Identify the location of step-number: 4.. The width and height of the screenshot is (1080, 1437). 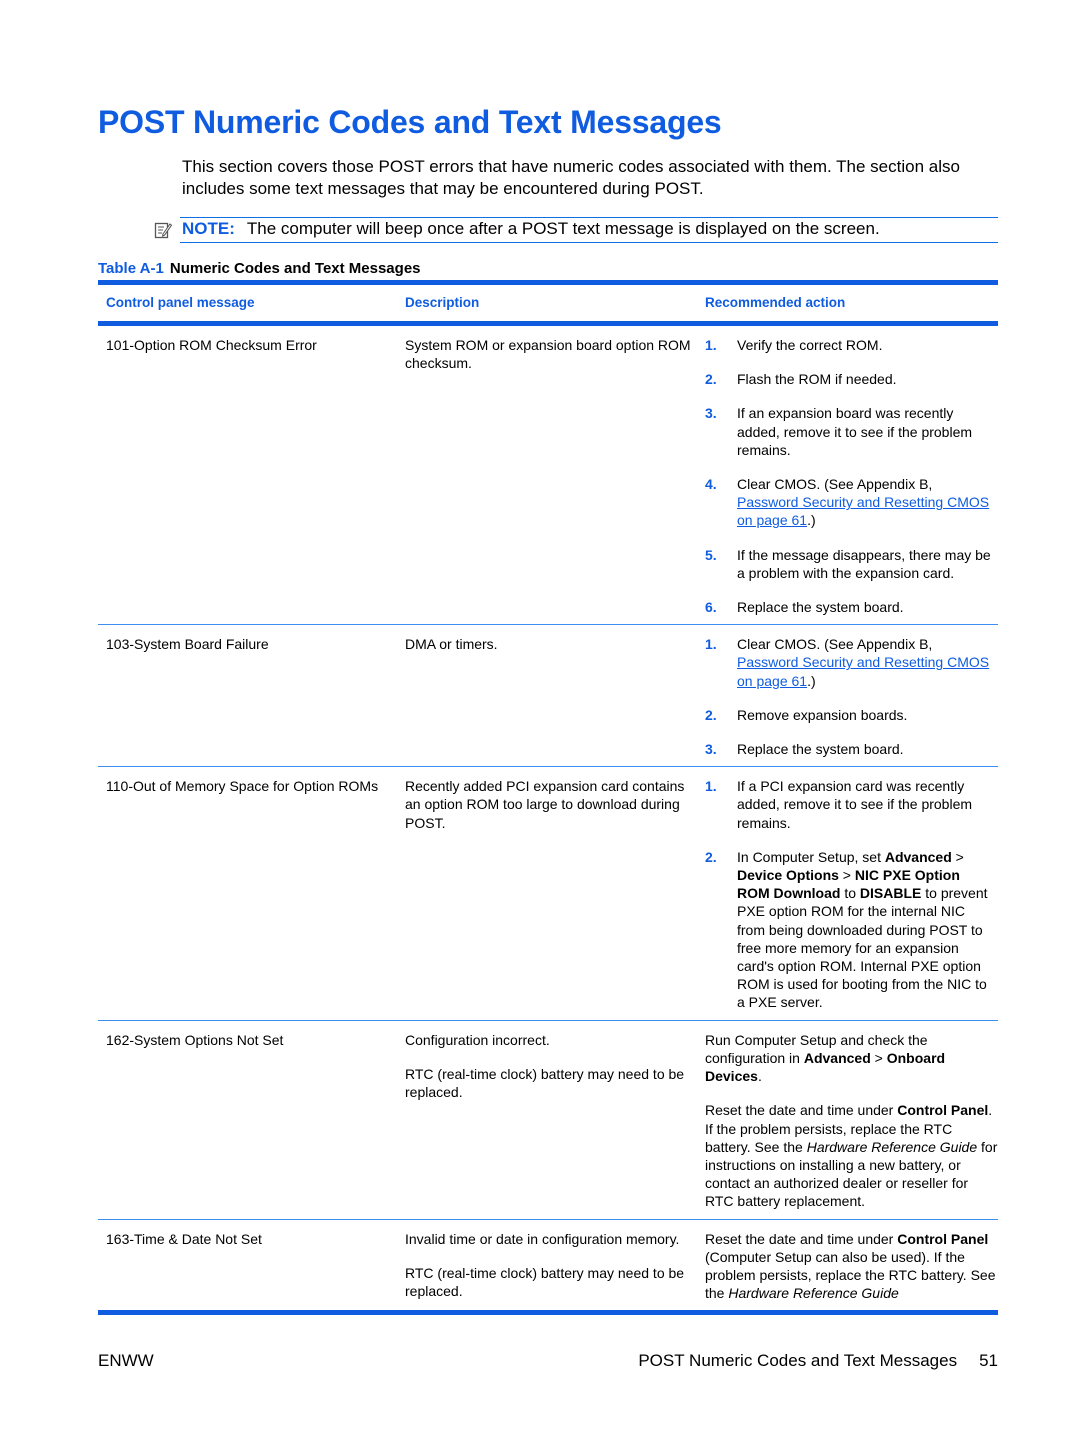
(711, 484).